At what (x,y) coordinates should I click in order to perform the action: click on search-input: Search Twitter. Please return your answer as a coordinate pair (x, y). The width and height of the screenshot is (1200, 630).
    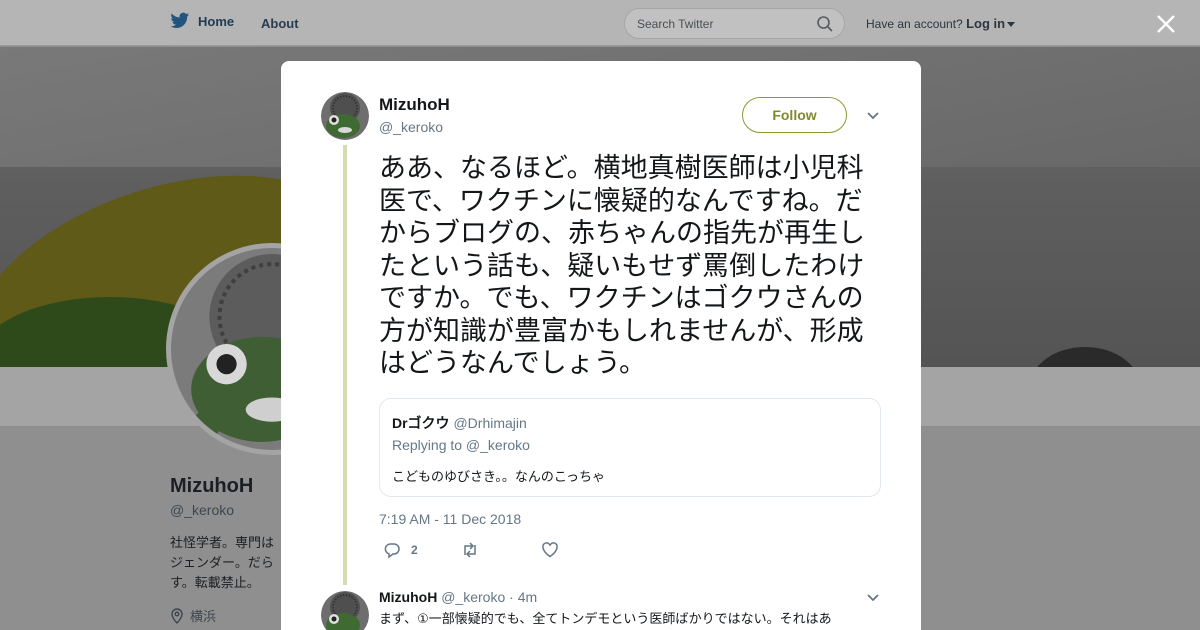
    Looking at the image, I should click on (734, 23).